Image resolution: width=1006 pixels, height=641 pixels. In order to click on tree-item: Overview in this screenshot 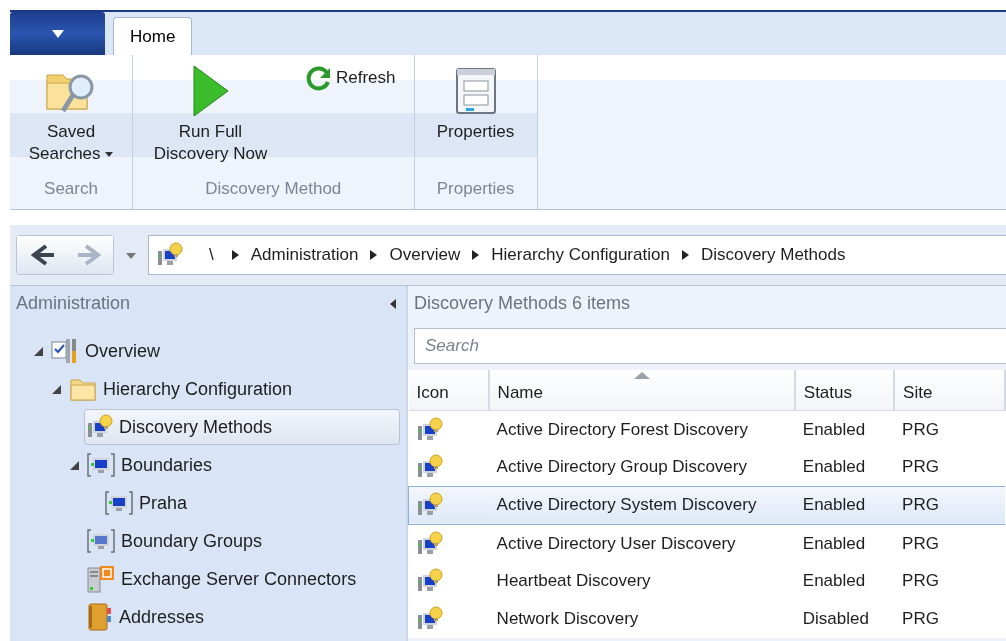, I will do `click(107, 351)`.